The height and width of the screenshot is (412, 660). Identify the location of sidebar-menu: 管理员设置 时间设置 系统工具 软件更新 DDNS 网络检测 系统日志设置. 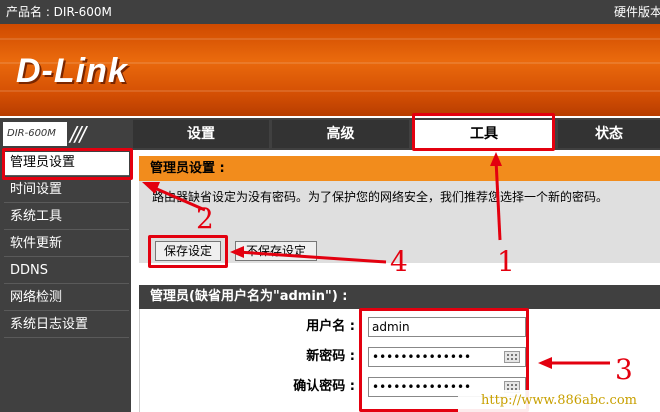
(65, 281).